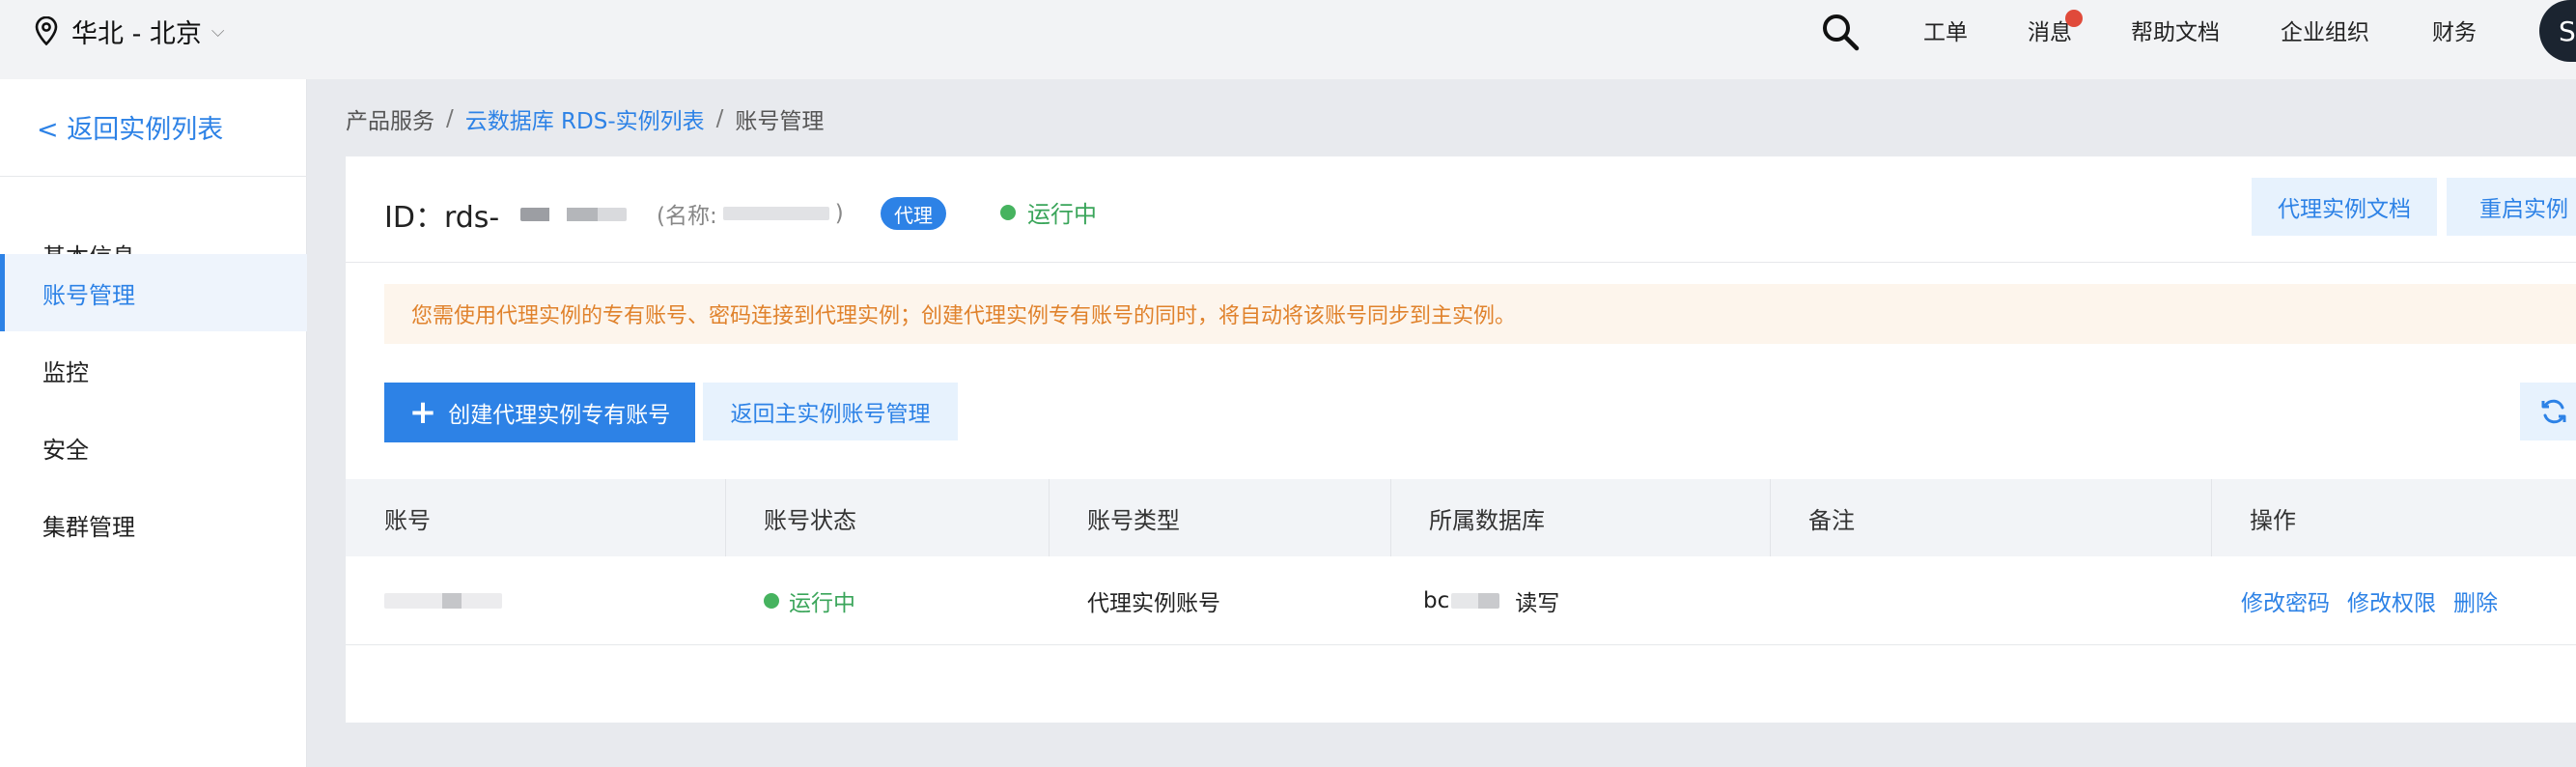 The height and width of the screenshot is (767, 2576). What do you see at coordinates (574, 215) in the screenshot?
I see `redacted-id` at bounding box center [574, 215].